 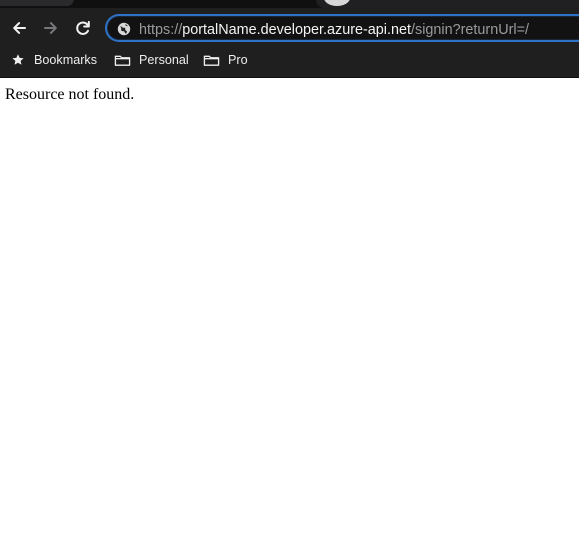 I want to click on url-path: /signin?returnUrl=/, so click(x=470, y=30).